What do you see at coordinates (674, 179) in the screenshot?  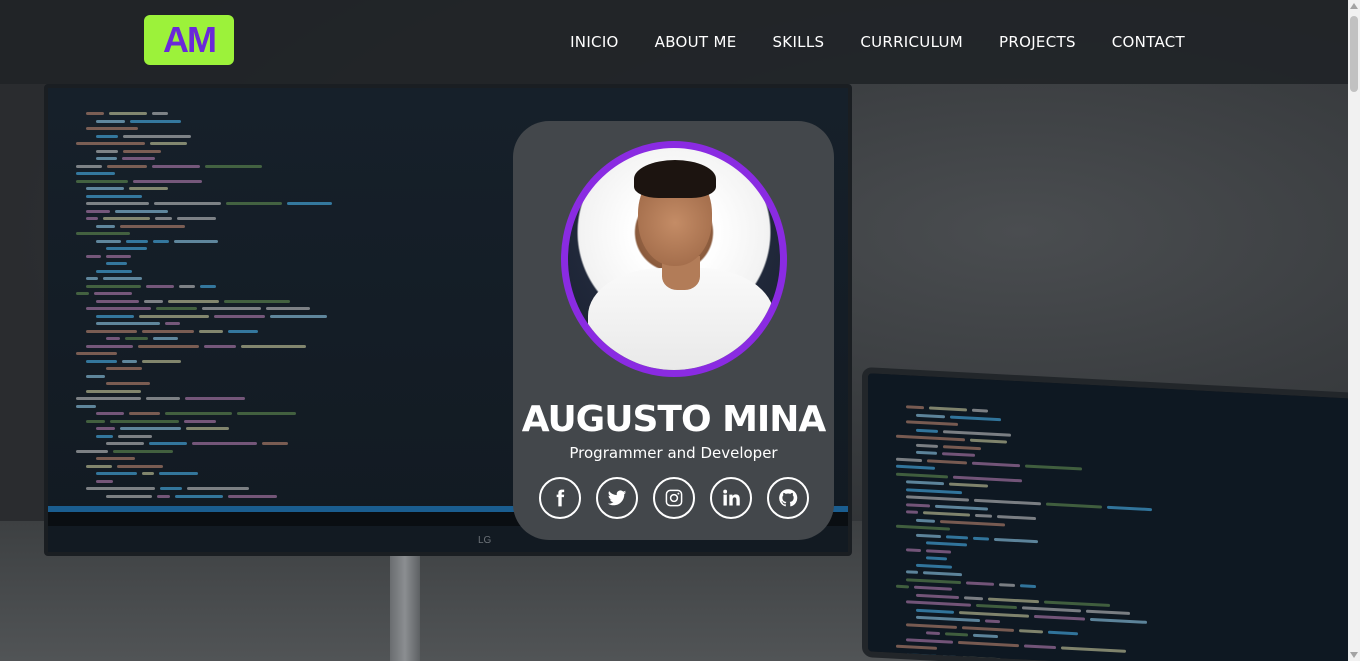 I see `avatar-hair` at bounding box center [674, 179].